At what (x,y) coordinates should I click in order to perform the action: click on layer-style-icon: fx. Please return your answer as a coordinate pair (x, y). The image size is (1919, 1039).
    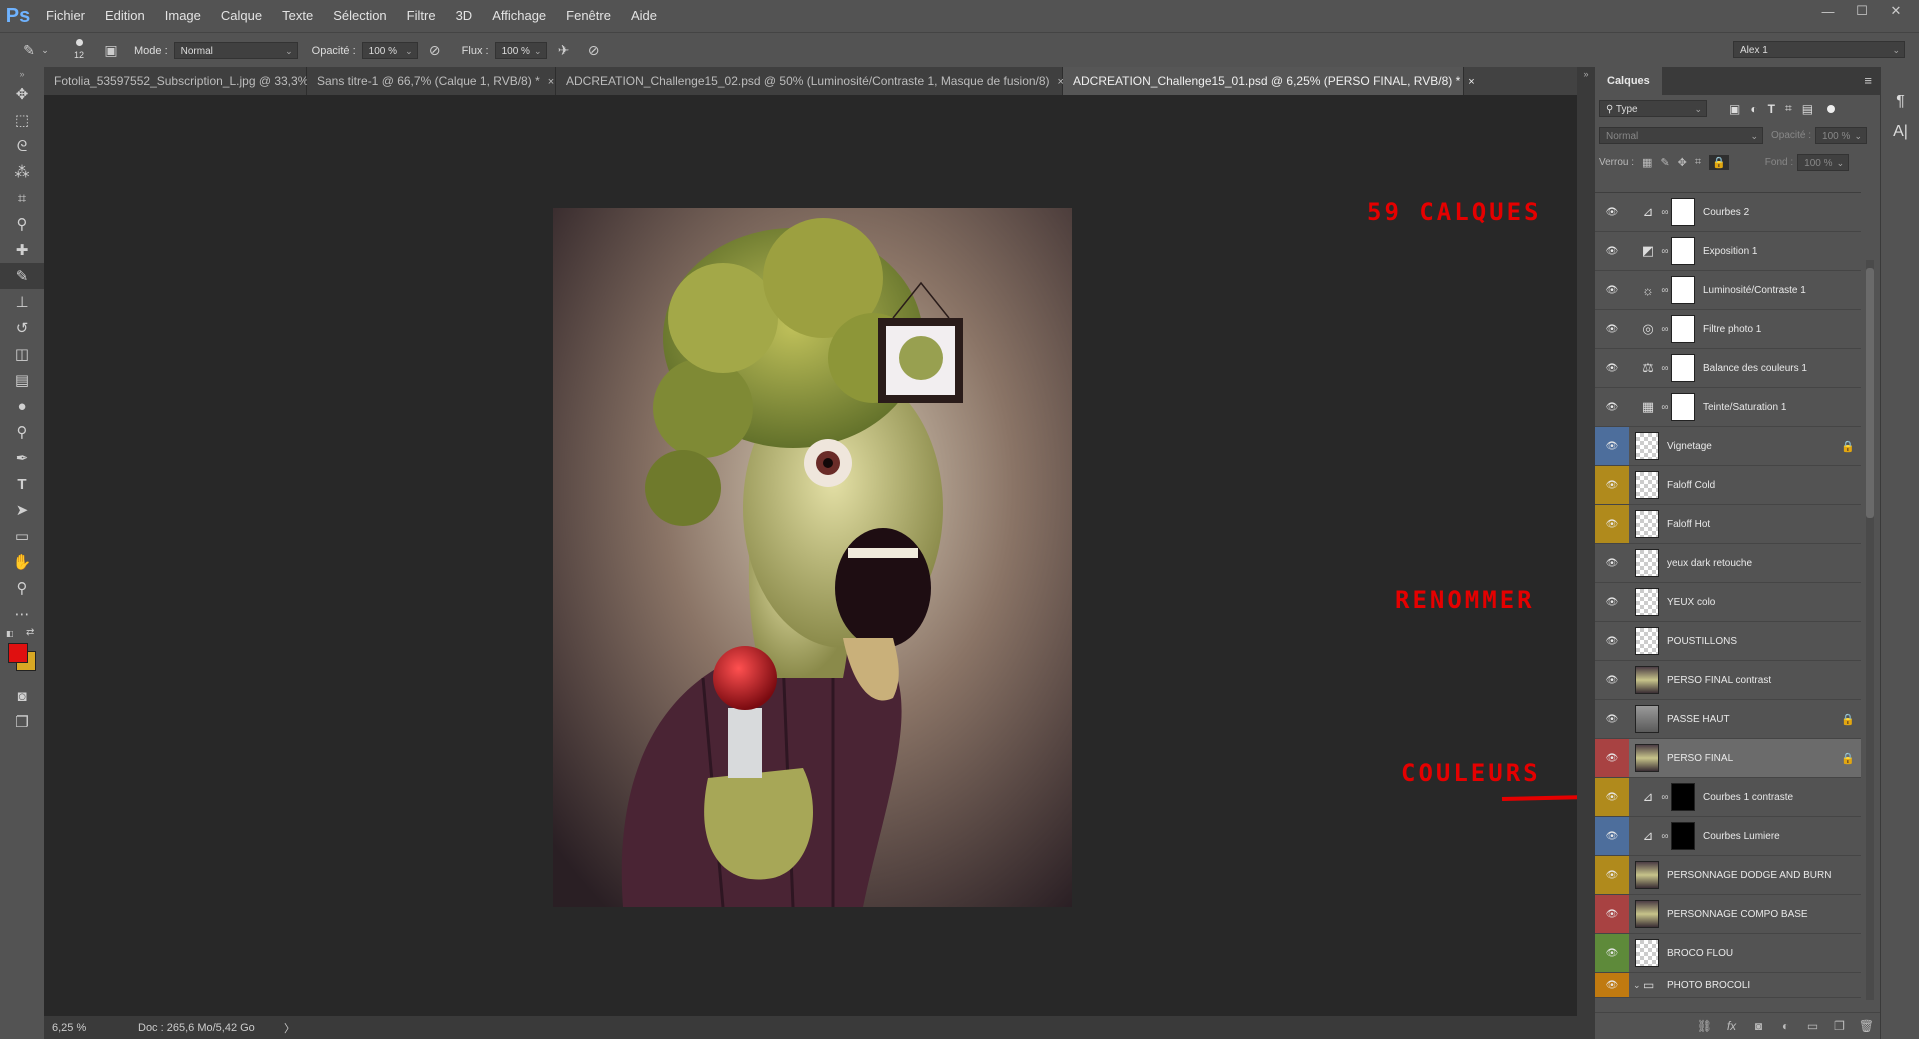
    Looking at the image, I should click on (1731, 1026).